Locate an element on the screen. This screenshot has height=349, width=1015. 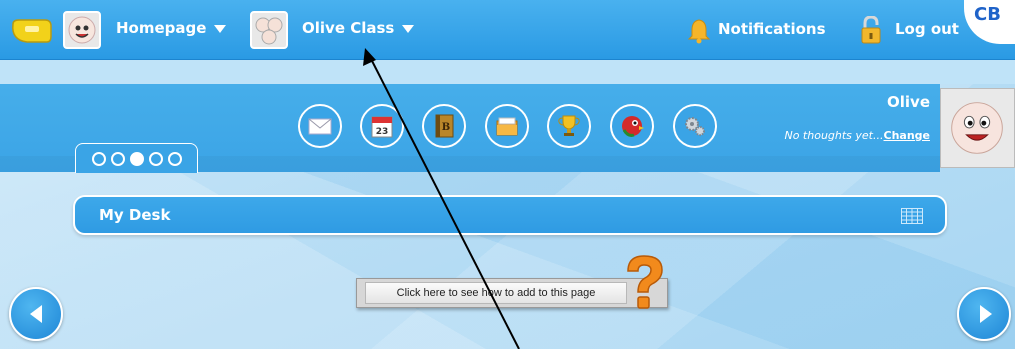
messages-button is located at coordinates (320, 126).